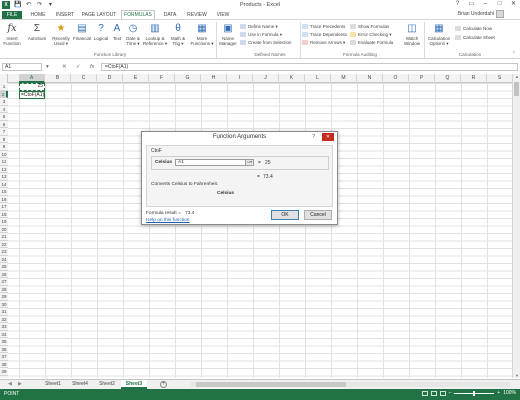 The width and height of the screenshot is (520, 400). Describe the element at coordinates (4, 192) in the screenshot. I see `row-header-15: 15` at that location.